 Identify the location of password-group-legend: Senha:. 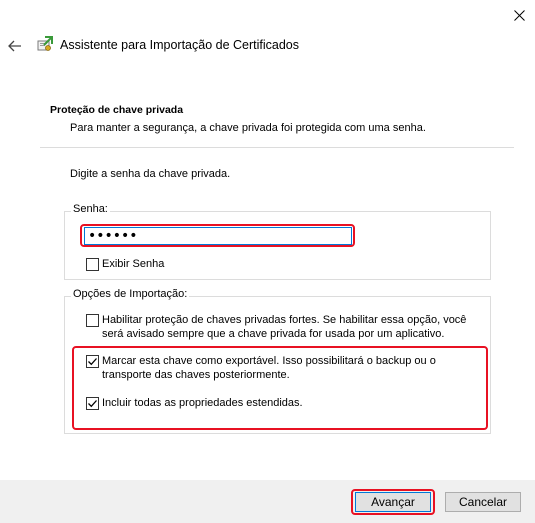
(90, 209).